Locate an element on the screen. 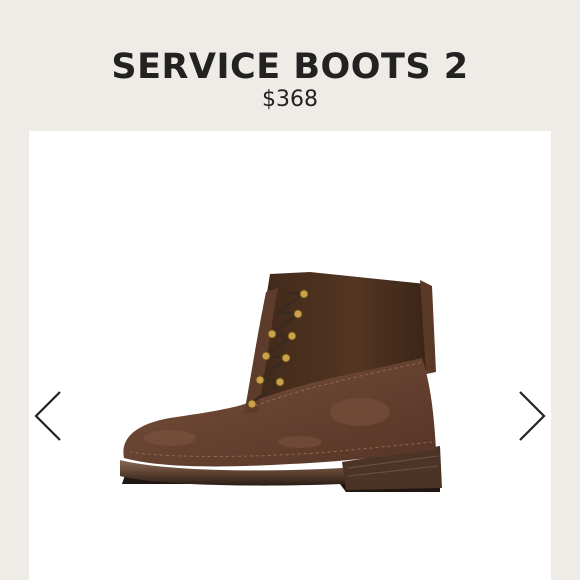 The height and width of the screenshot is (580, 580). next-image-button is located at coordinates (532, 416).